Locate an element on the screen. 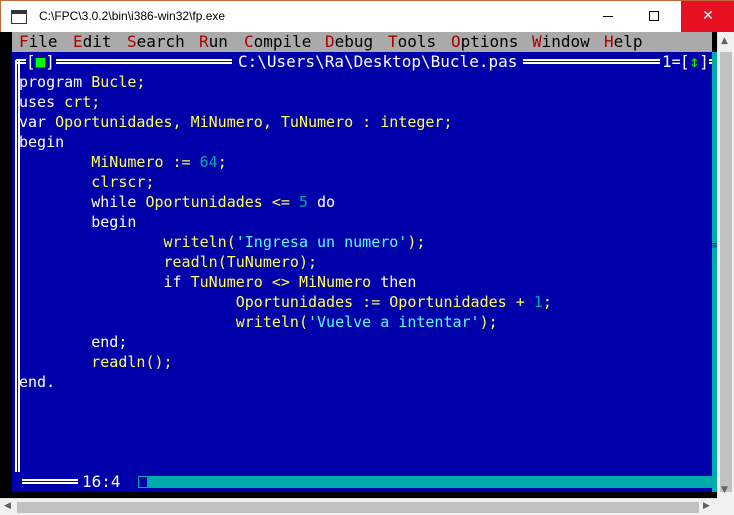  menu-label: ile is located at coordinates (43, 41).